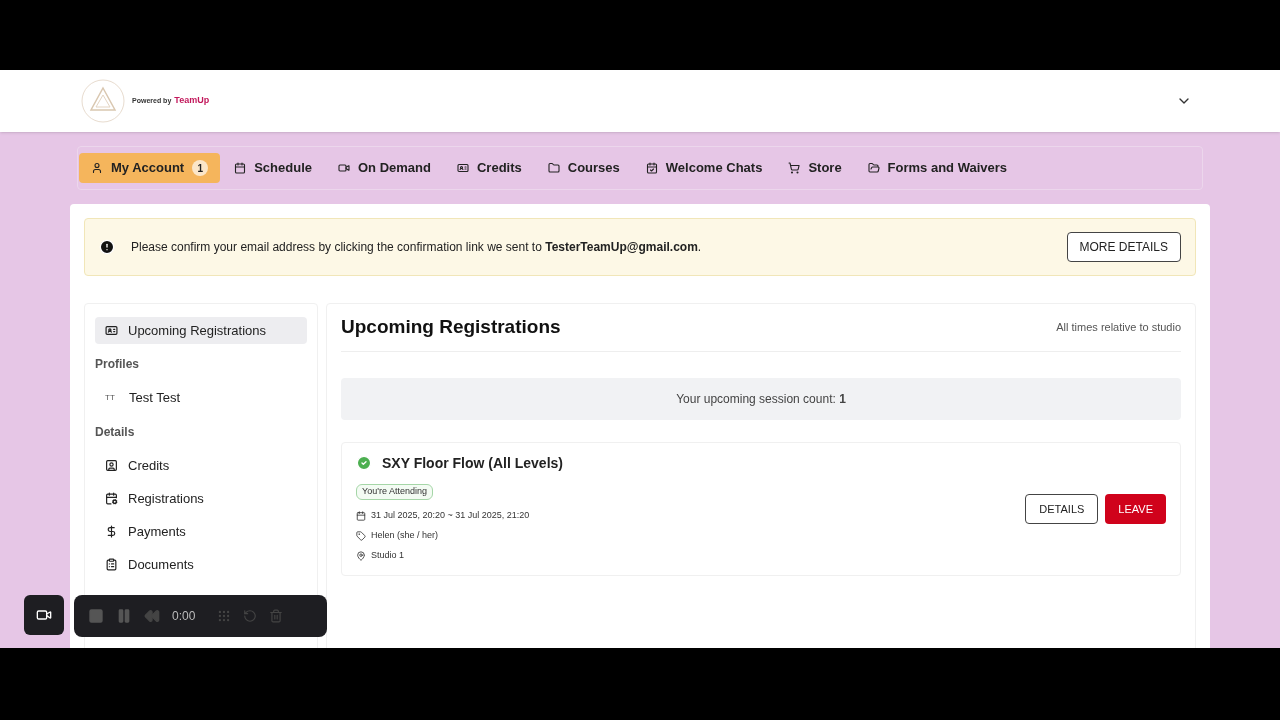 The height and width of the screenshot is (720, 1280). What do you see at coordinates (388, 555) in the screenshot?
I see `session-location: Studio 1` at bounding box center [388, 555].